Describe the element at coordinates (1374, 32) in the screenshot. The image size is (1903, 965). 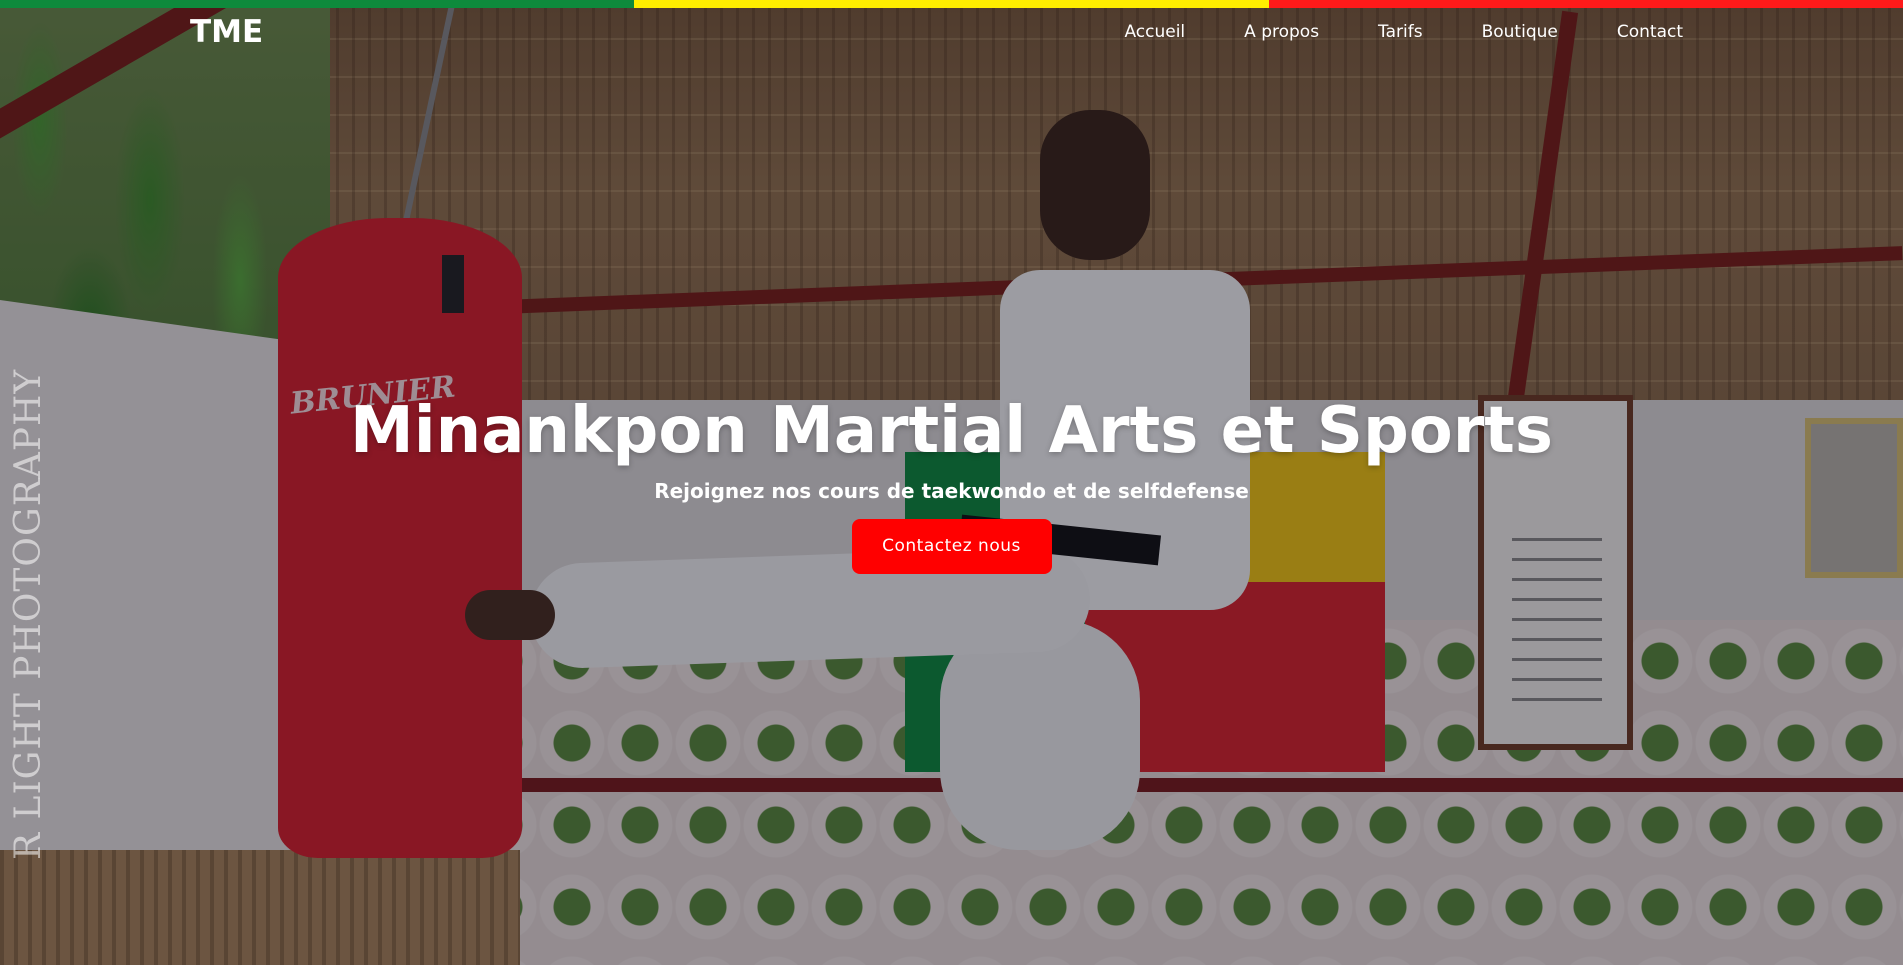
I see `nav-menu: Accueil A propos Tarifs Boutique Contact` at that location.